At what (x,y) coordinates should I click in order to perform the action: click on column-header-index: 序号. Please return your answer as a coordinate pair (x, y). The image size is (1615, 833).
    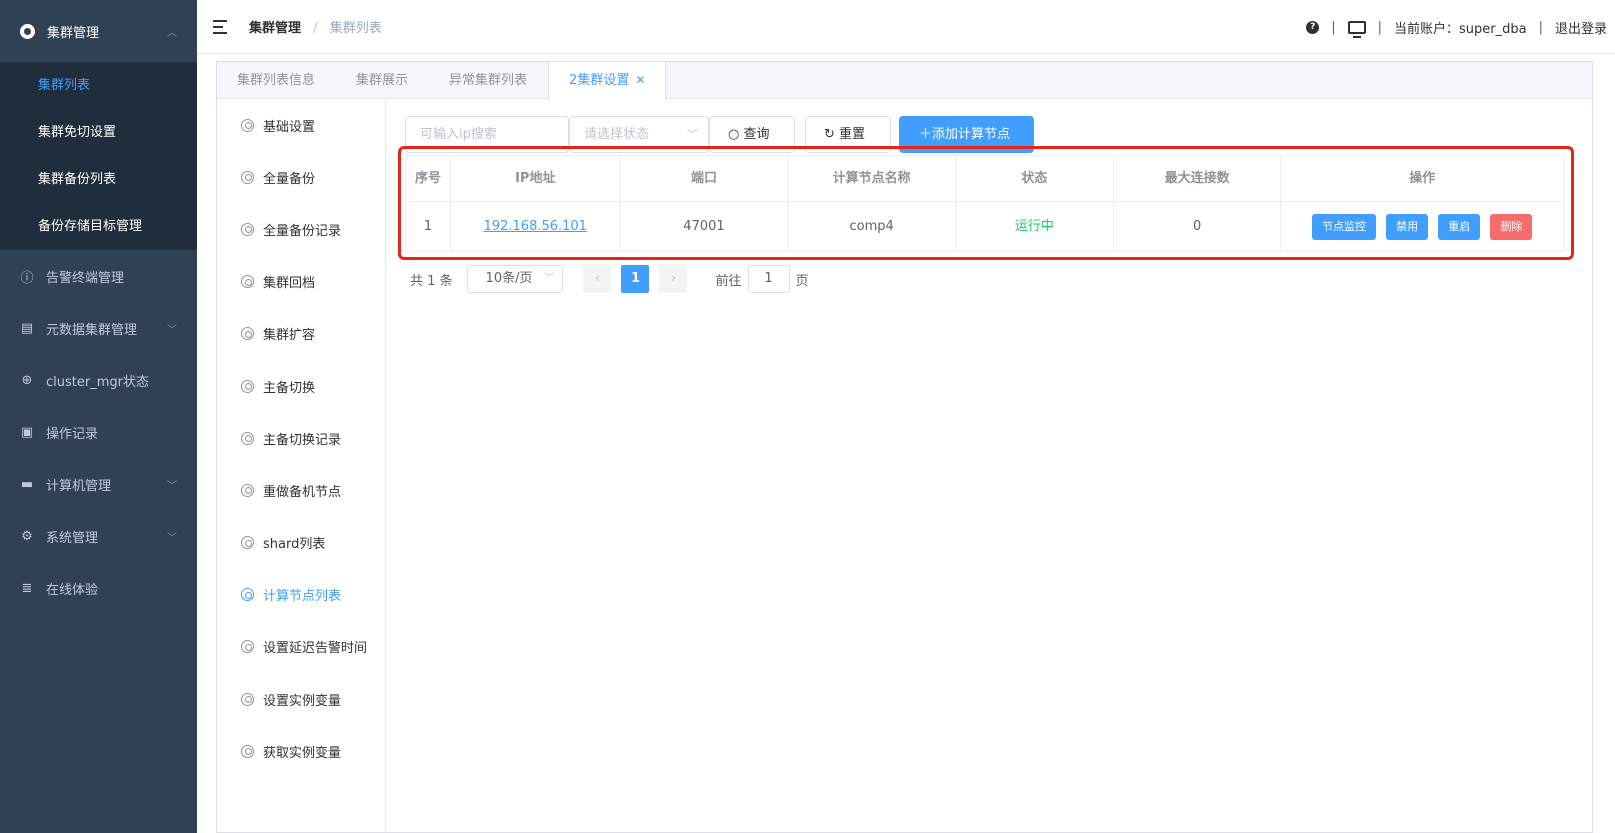
    Looking at the image, I should click on (428, 179).